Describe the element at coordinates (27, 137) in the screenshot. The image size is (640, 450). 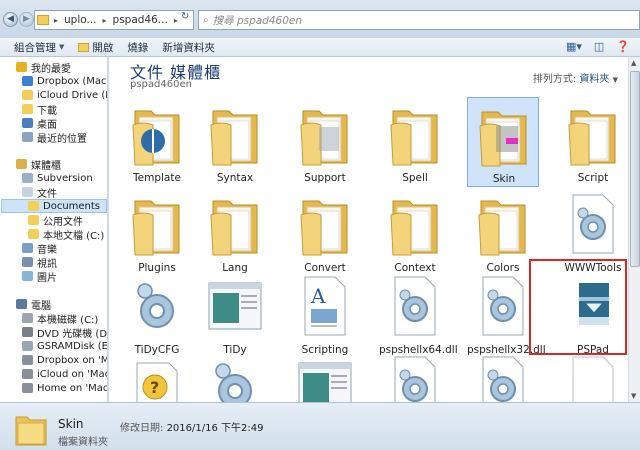
I see `recent-places-icon` at that location.